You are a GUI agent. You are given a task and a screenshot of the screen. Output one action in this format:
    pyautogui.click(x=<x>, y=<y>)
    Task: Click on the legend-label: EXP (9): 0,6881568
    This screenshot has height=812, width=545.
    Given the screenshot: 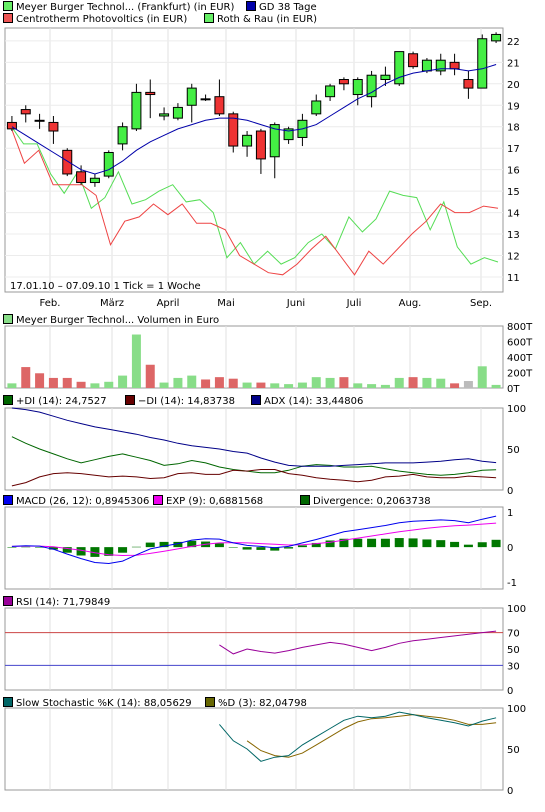 What is the action you would take?
    pyautogui.click(x=215, y=501)
    